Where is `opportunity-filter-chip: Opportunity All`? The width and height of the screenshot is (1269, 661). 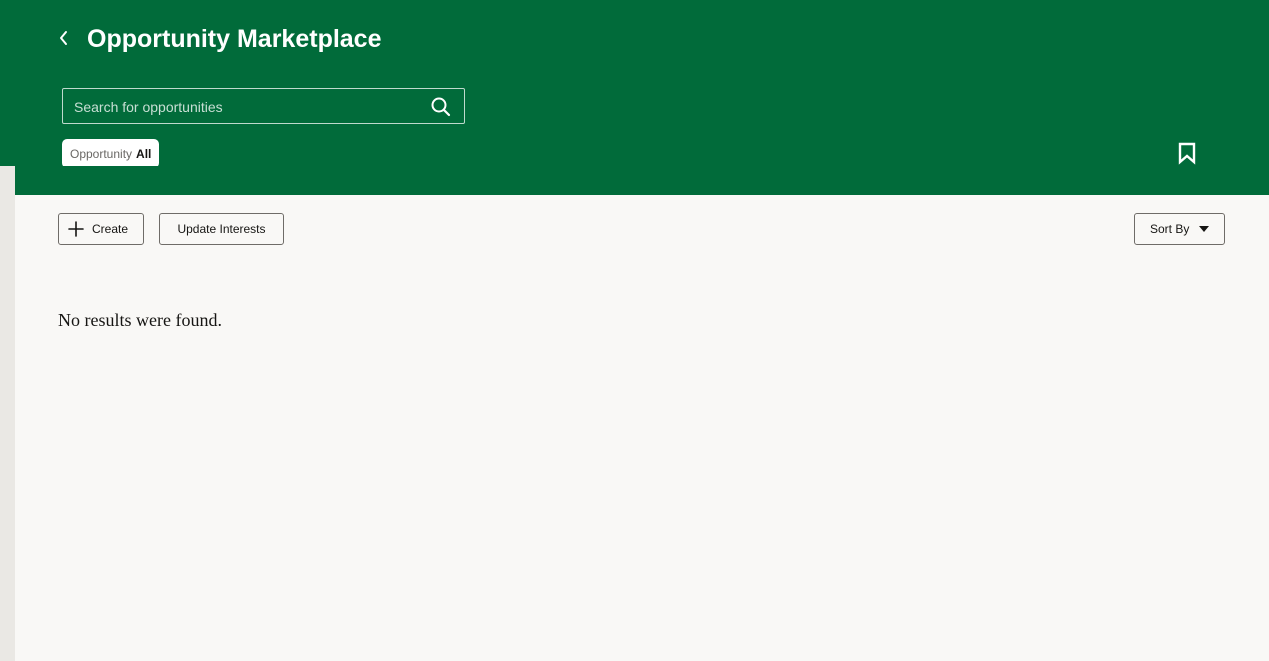 opportunity-filter-chip: Opportunity All is located at coordinates (111, 153).